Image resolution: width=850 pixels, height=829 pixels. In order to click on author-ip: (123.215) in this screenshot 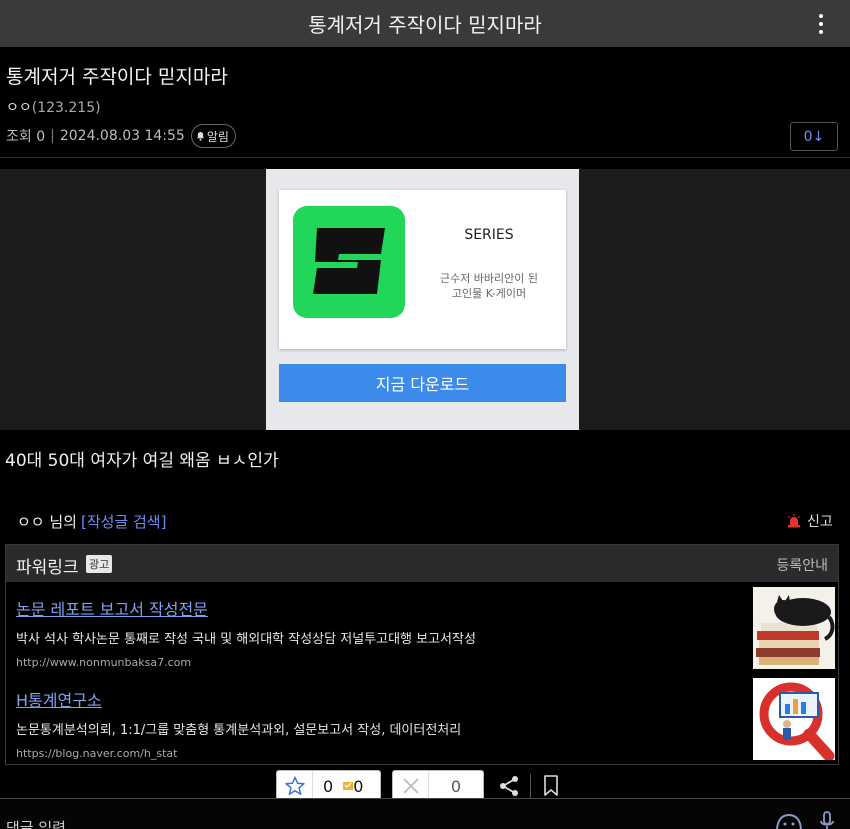, I will do `click(66, 108)`.